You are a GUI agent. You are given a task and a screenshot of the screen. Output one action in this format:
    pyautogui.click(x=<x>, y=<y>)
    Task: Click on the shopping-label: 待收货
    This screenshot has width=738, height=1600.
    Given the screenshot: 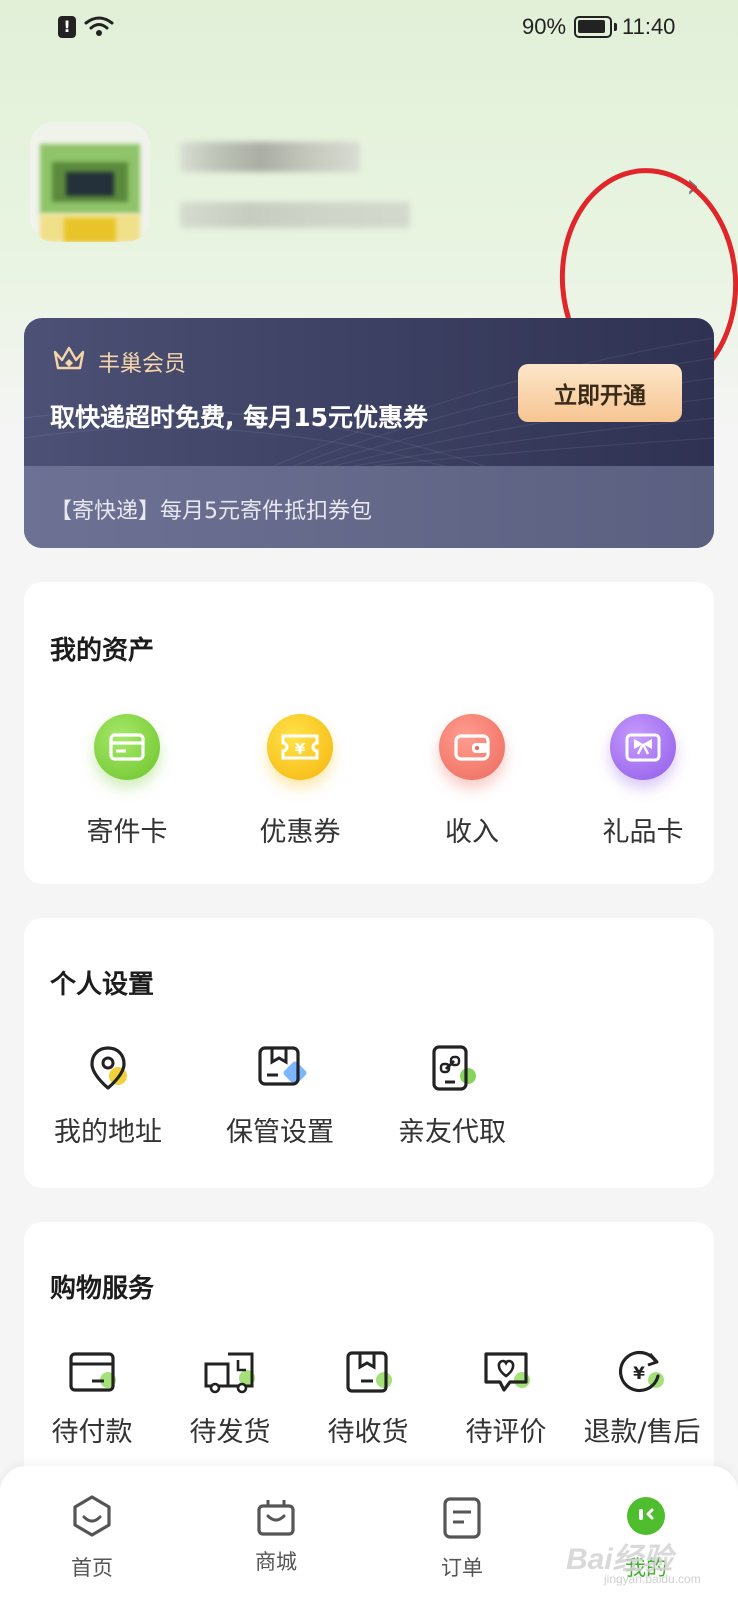 What is the action you would take?
    pyautogui.click(x=368, y=1432)
    